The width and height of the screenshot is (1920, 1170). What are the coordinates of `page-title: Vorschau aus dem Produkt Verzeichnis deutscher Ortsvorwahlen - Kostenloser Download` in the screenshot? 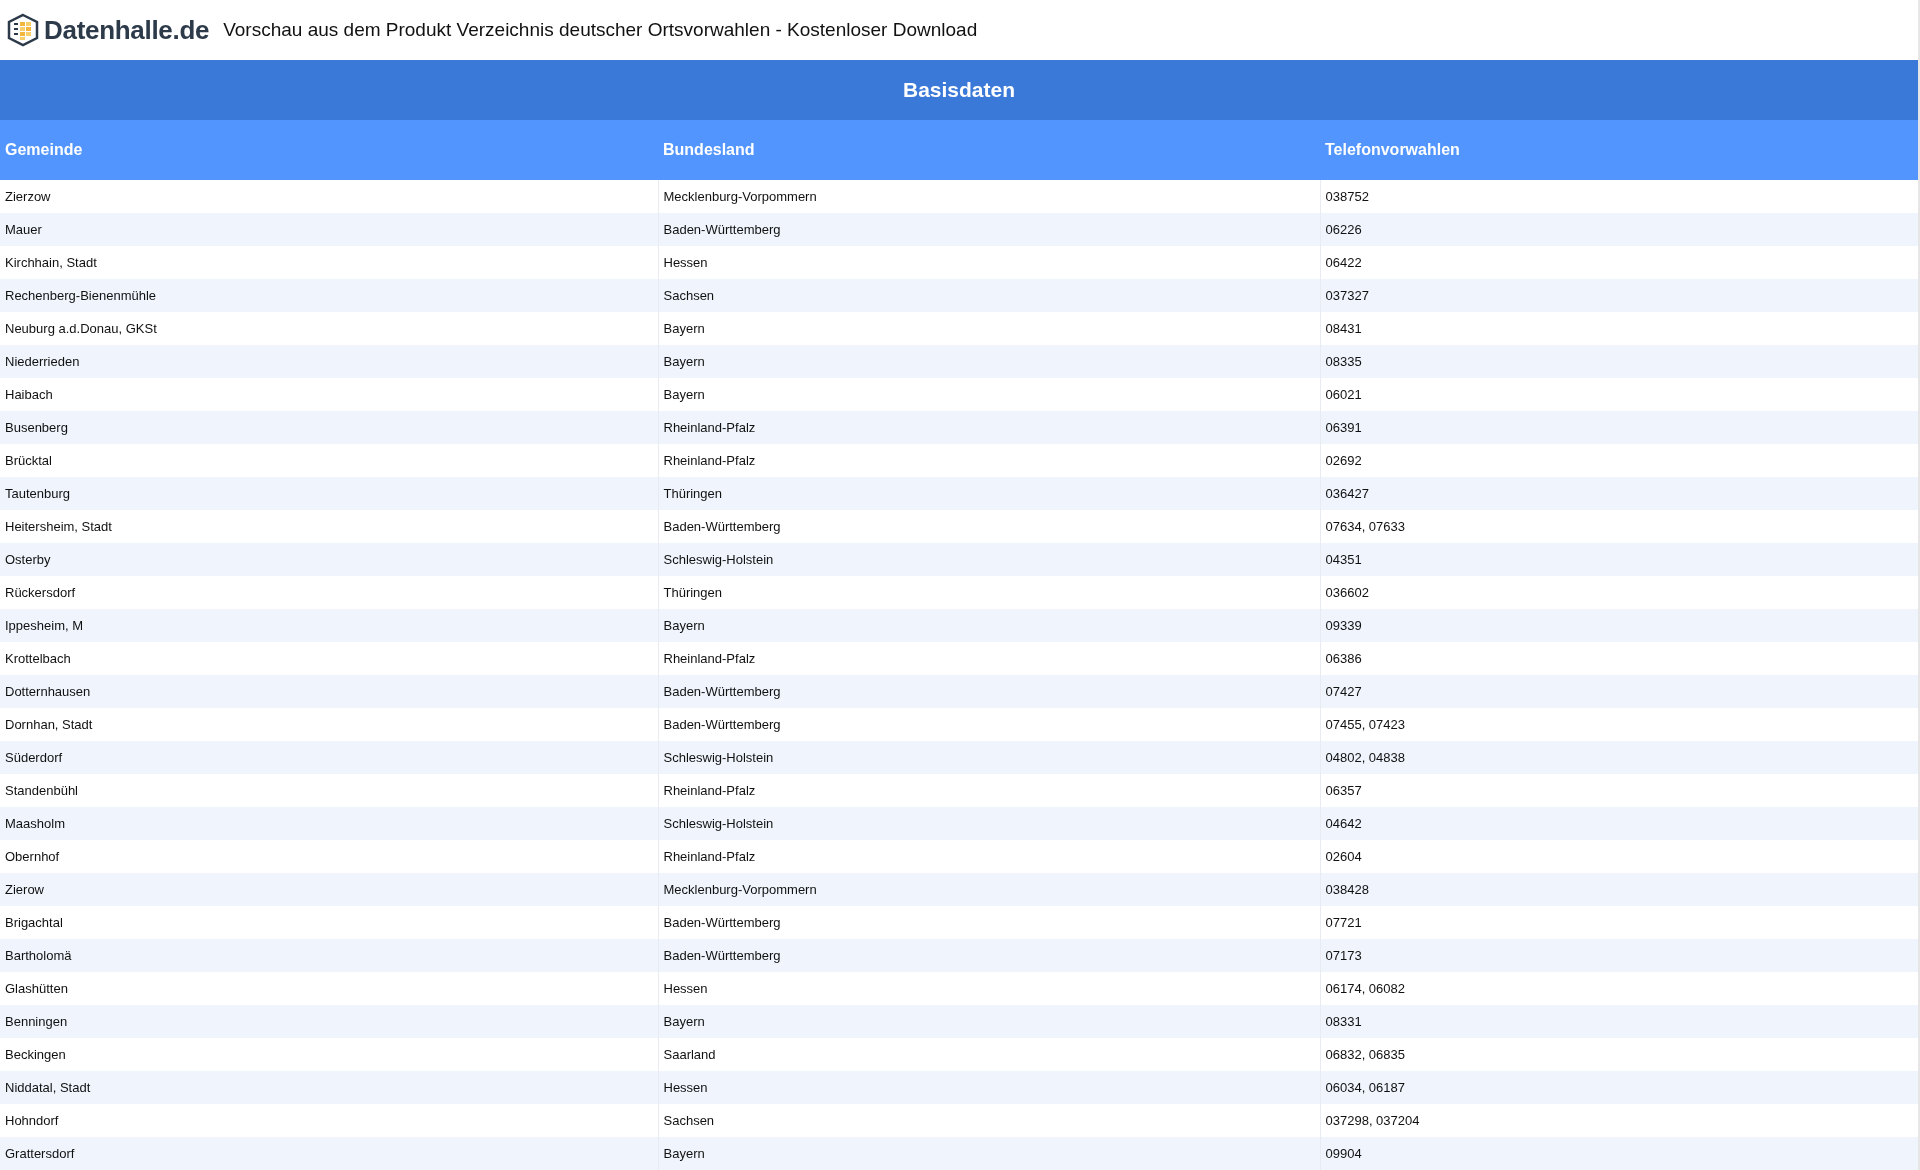 It's located at (600, 30).